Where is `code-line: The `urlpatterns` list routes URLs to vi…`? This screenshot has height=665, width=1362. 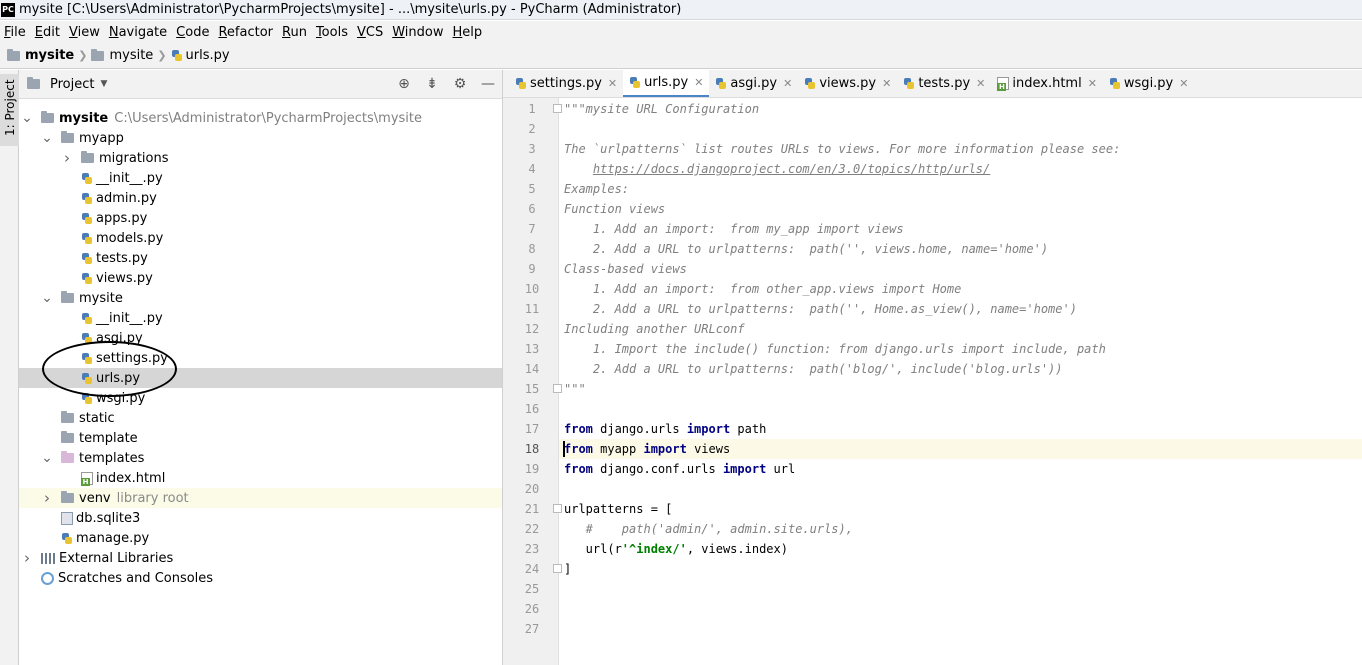 code-line: The `urlpatterns` list routes URLs to vi… is located at coordinates (960, 149).